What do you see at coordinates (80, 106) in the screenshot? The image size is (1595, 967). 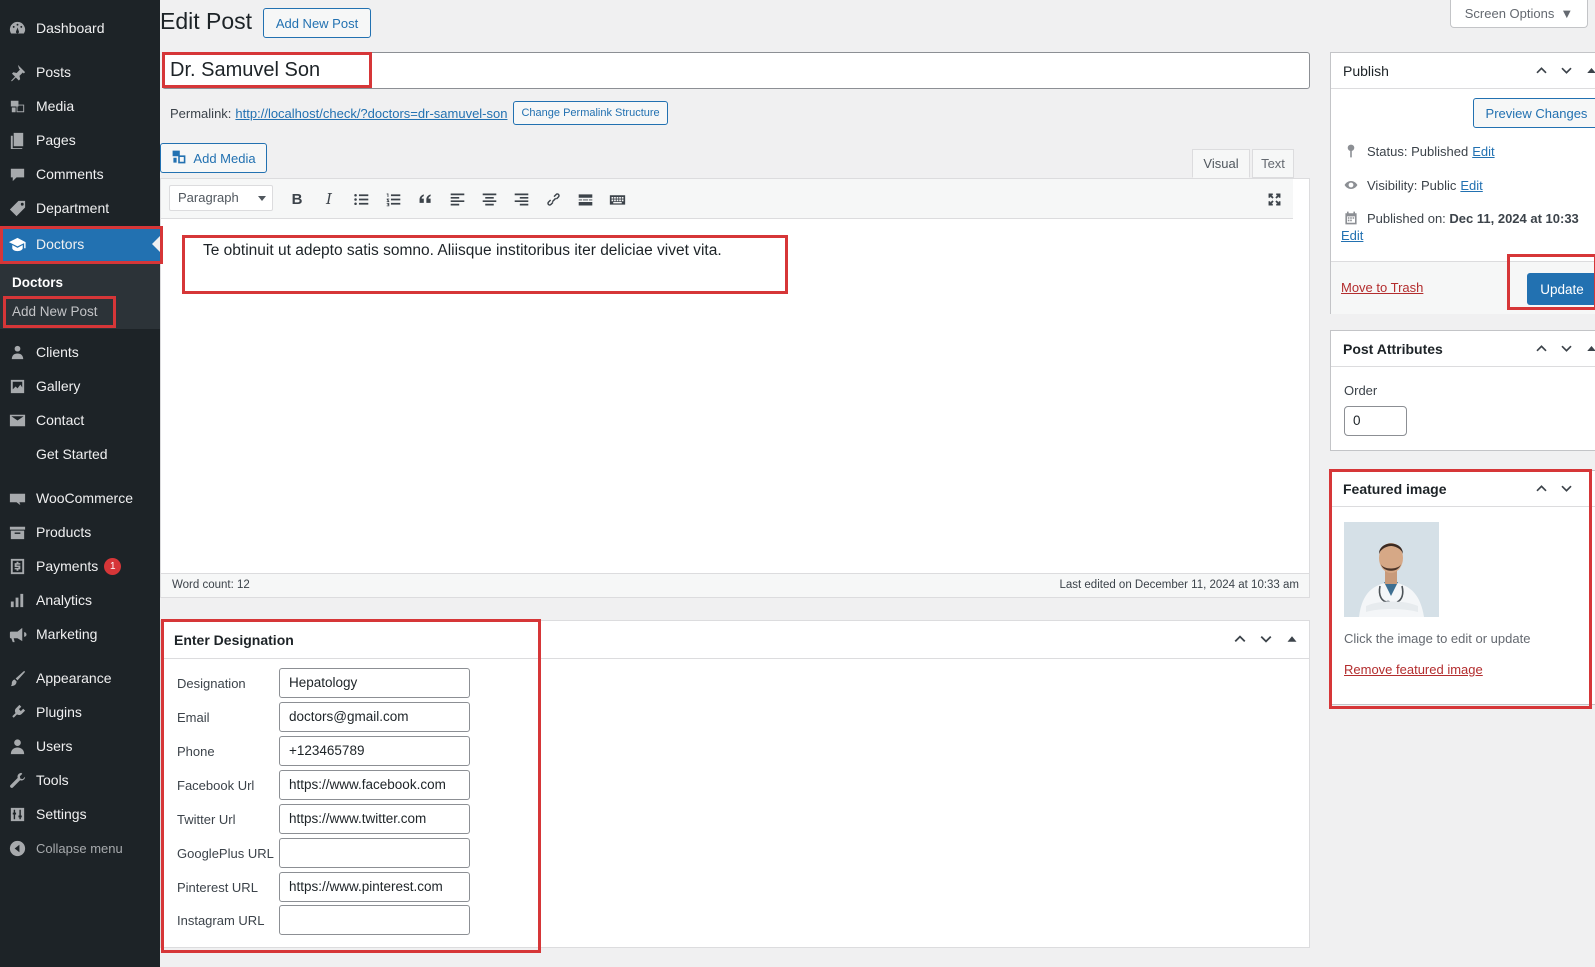 I see `sidebar-item-media: Media` at bounding box center [80, 106].